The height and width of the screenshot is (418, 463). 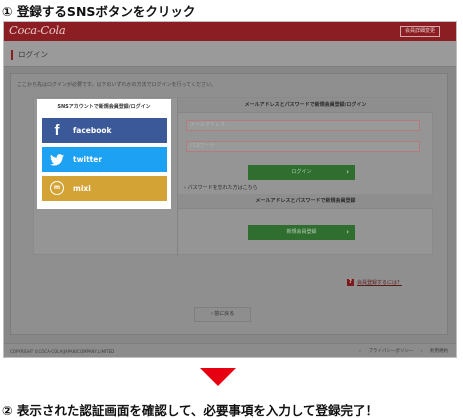 I want to click on coca-cola-logo: Coca-Cola, so click(x=37, y=30).